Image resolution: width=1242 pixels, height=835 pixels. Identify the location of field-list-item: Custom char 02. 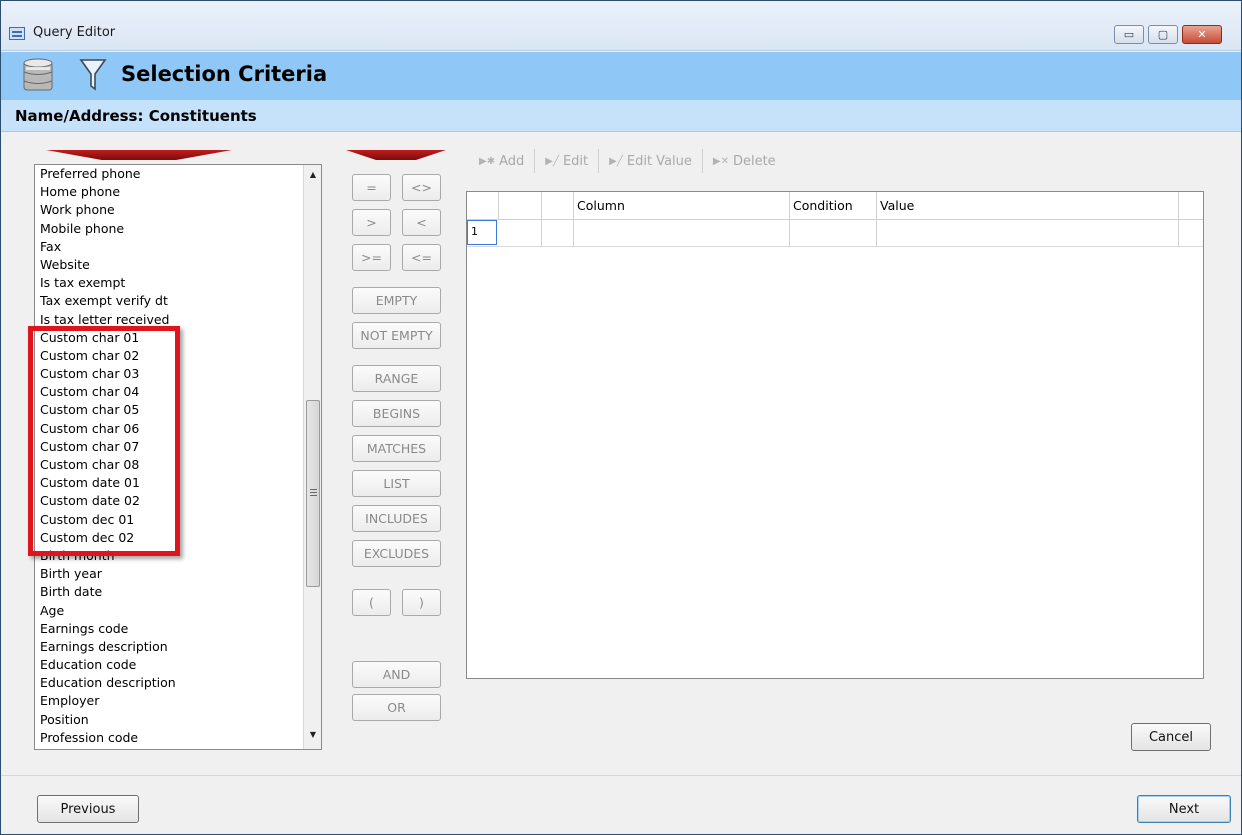
(166, 356).